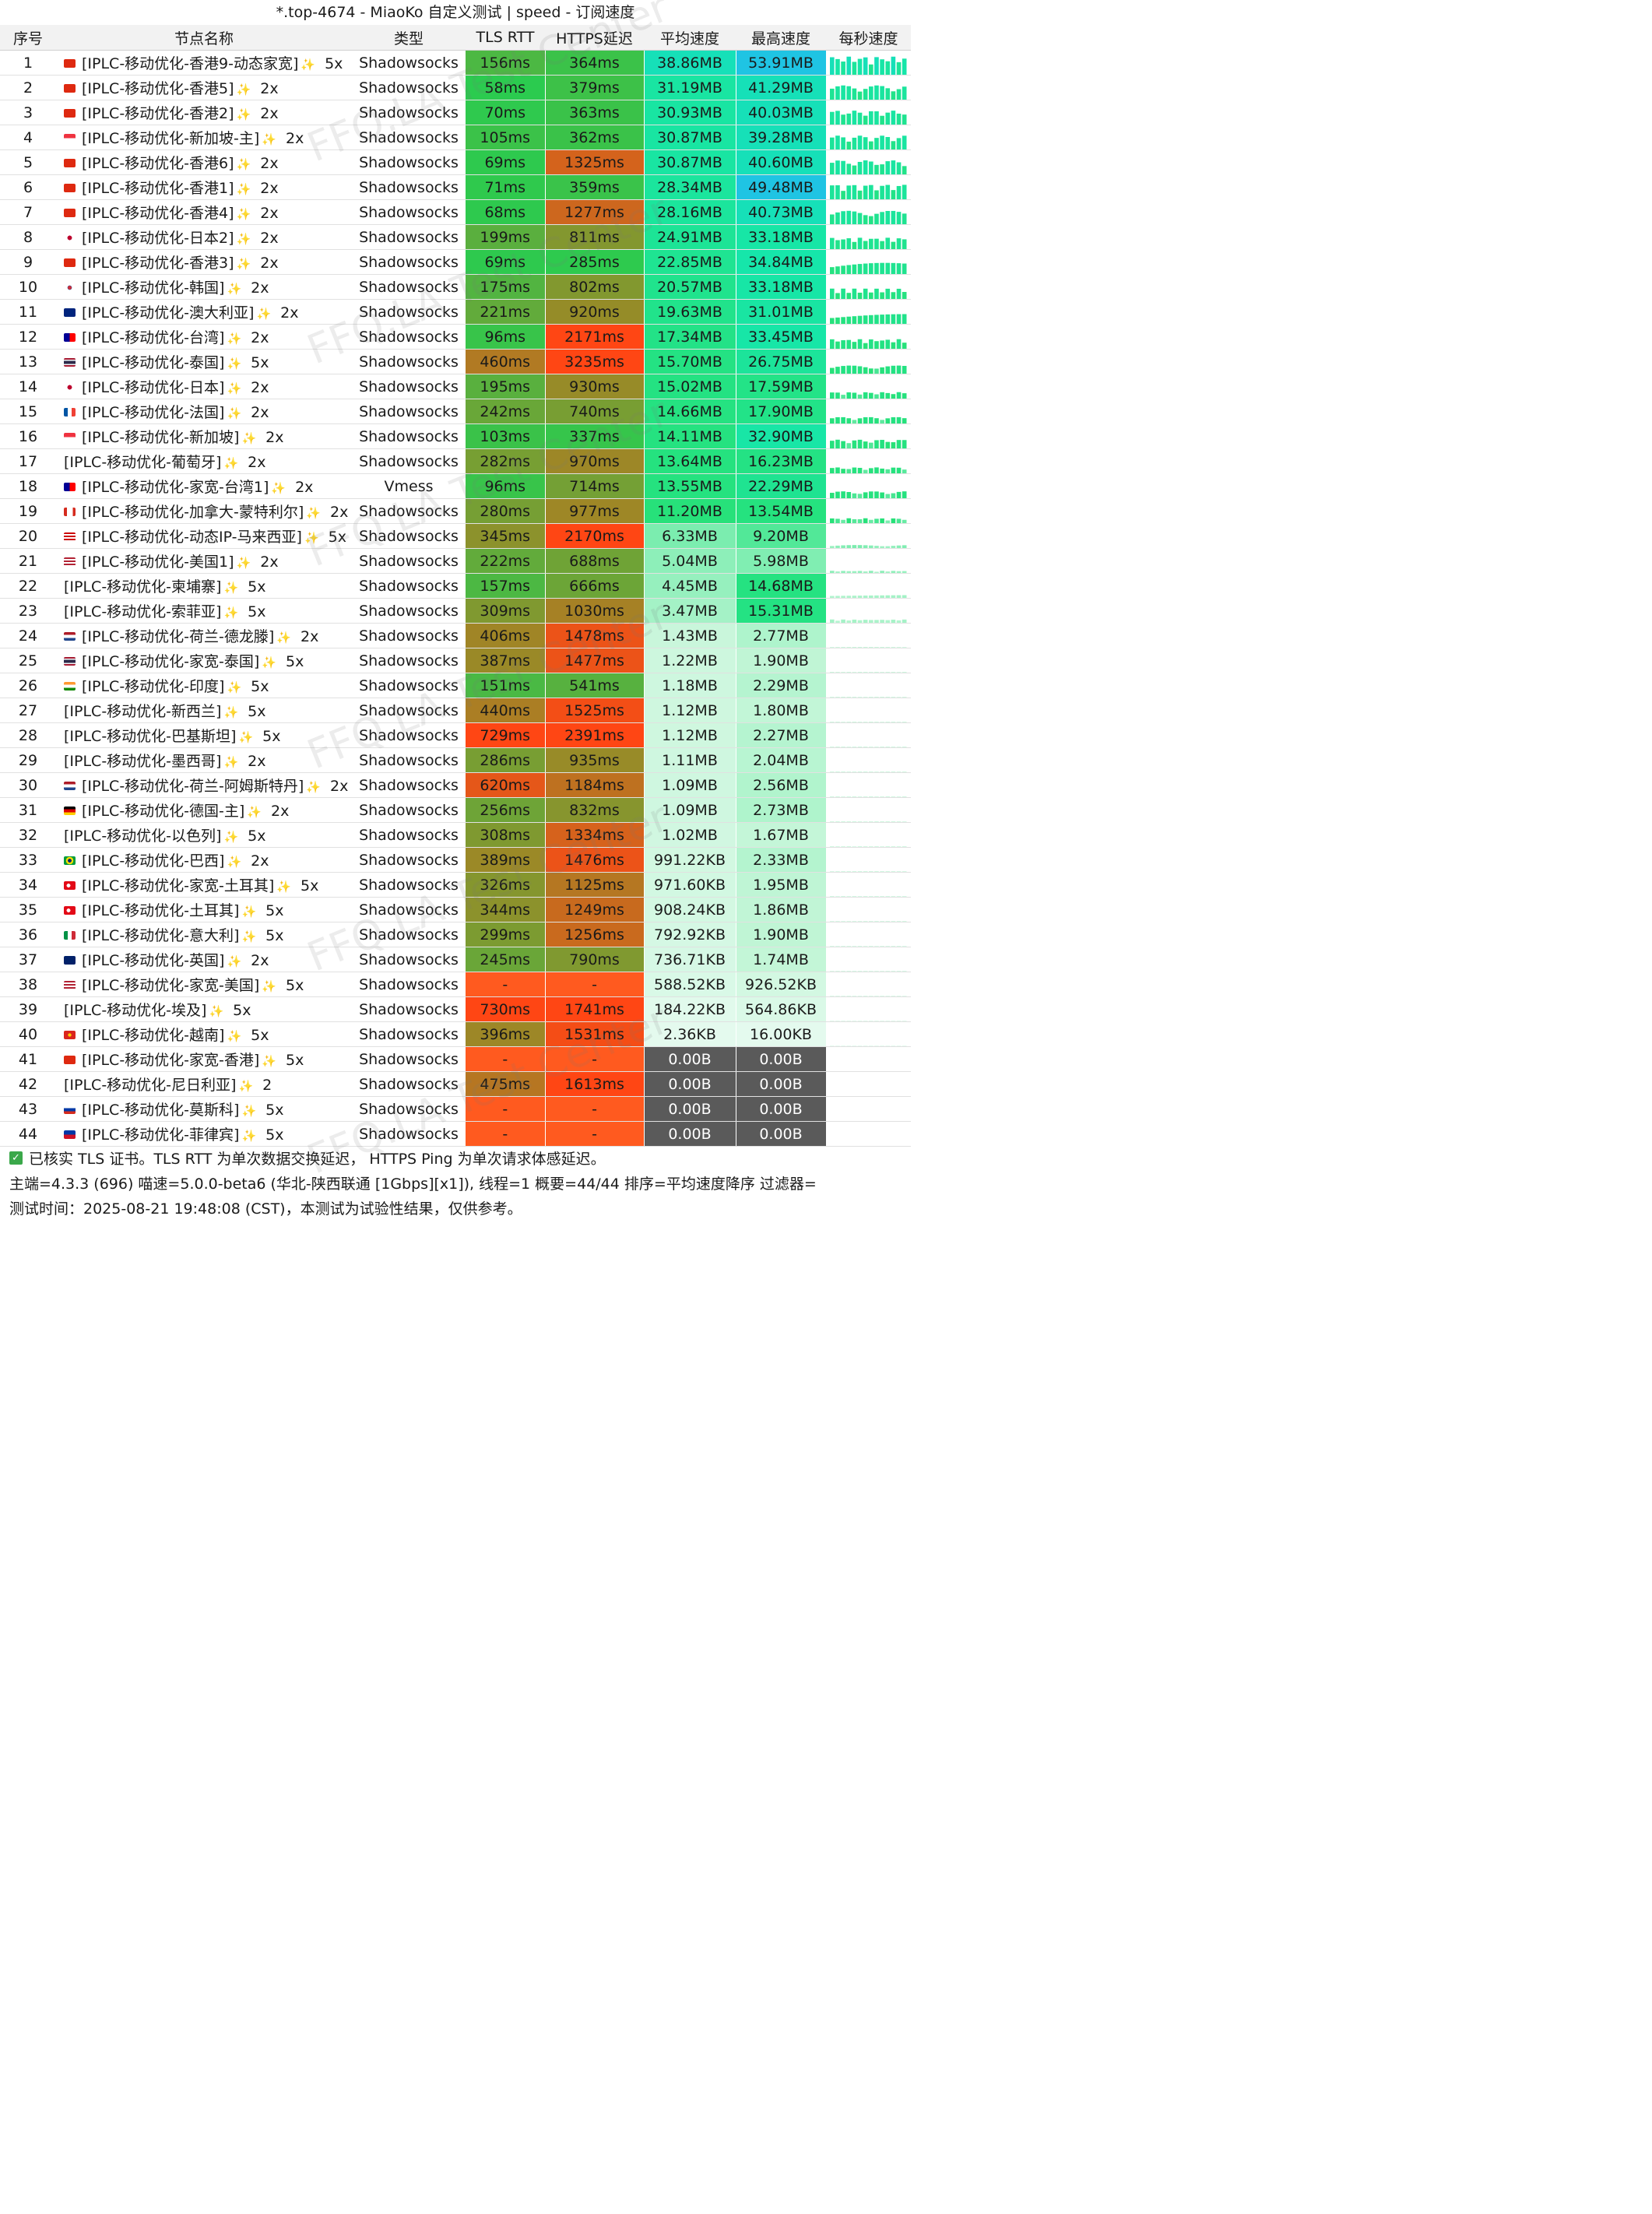 This screenshot has width=1652, height=2214. Describe the element at coordinates (28, 436) in the screenshot. I see `row-index: 16` at that location.